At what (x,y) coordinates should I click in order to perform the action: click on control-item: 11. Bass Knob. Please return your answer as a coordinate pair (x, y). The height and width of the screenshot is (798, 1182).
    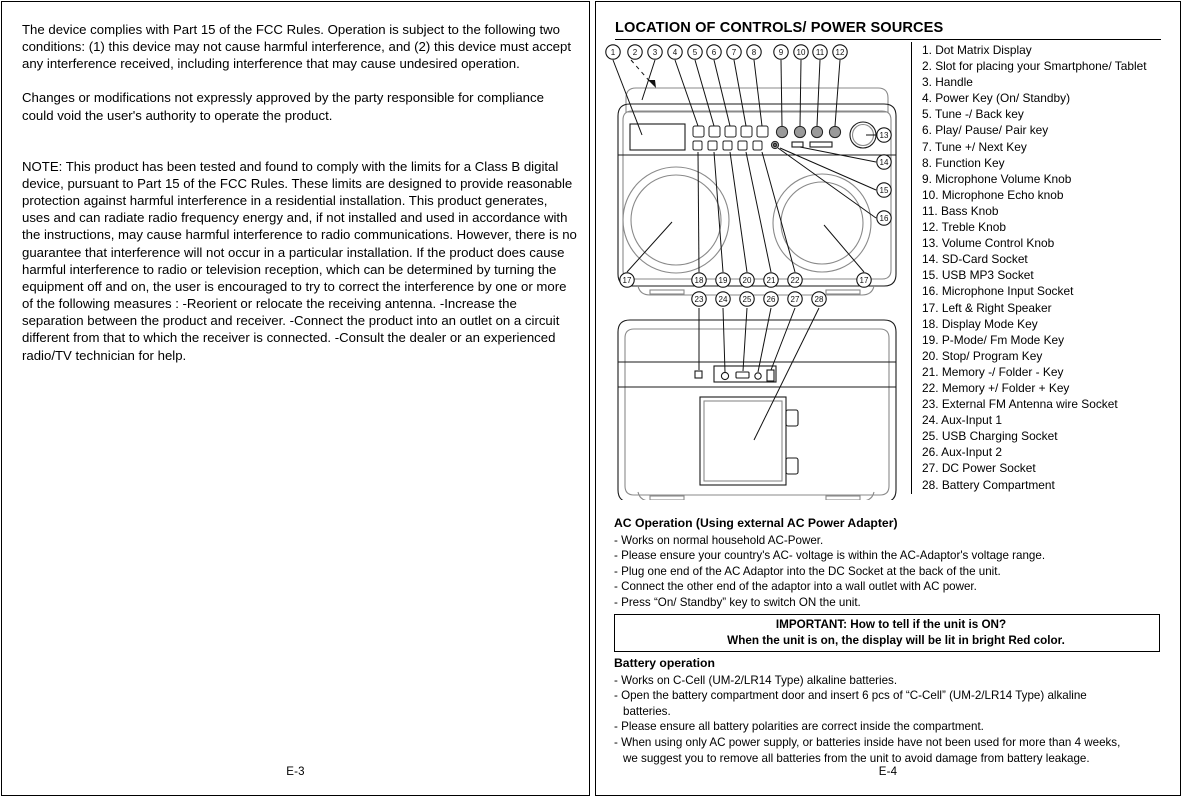
    Looking at the image, I should click on (960, 210).